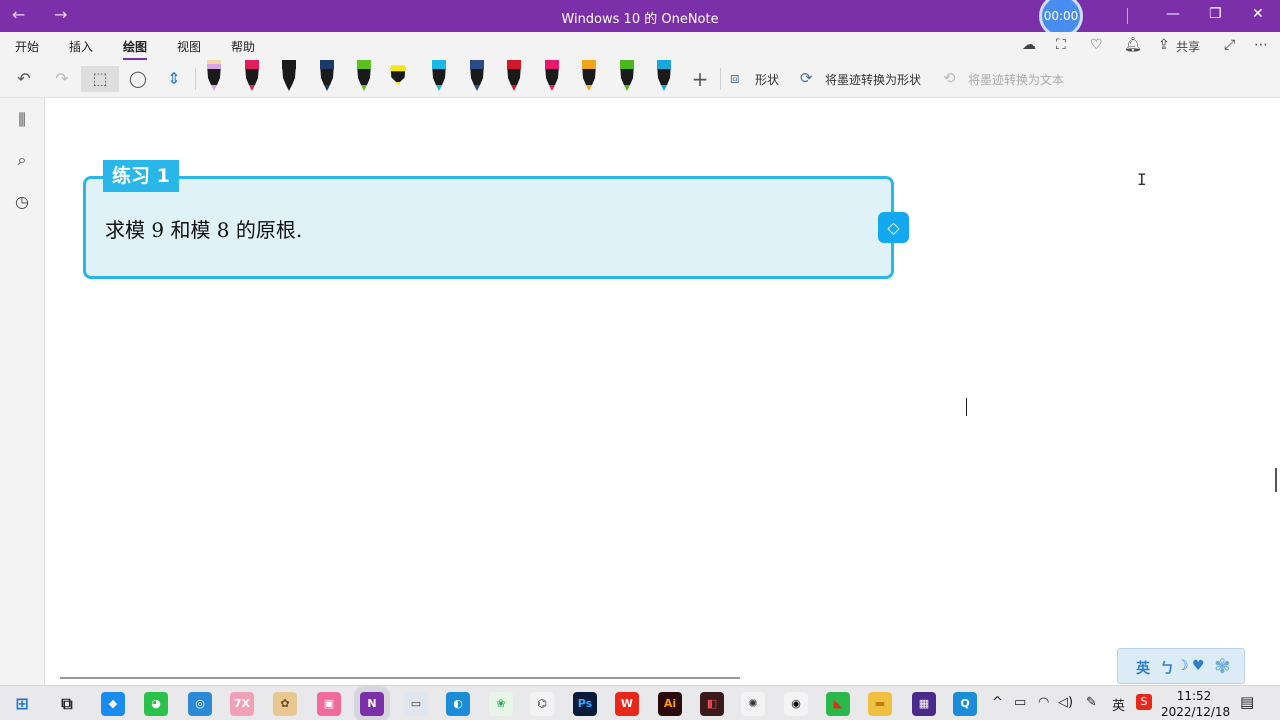  I want to click on minimize-button: —, so click(1173, 14).